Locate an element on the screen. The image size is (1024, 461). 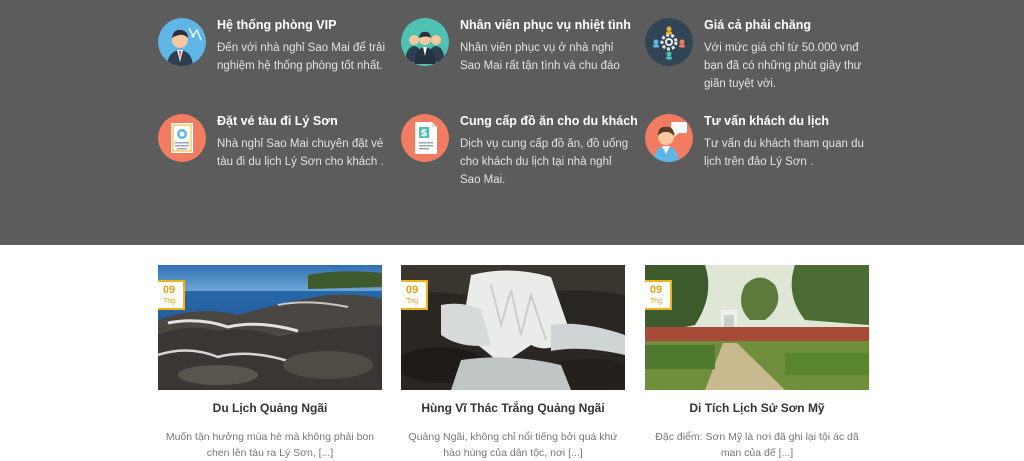
post-title: Hùng Vĩ Thác Trắng Quảng Ngãi is located at coordinates (513, 408).